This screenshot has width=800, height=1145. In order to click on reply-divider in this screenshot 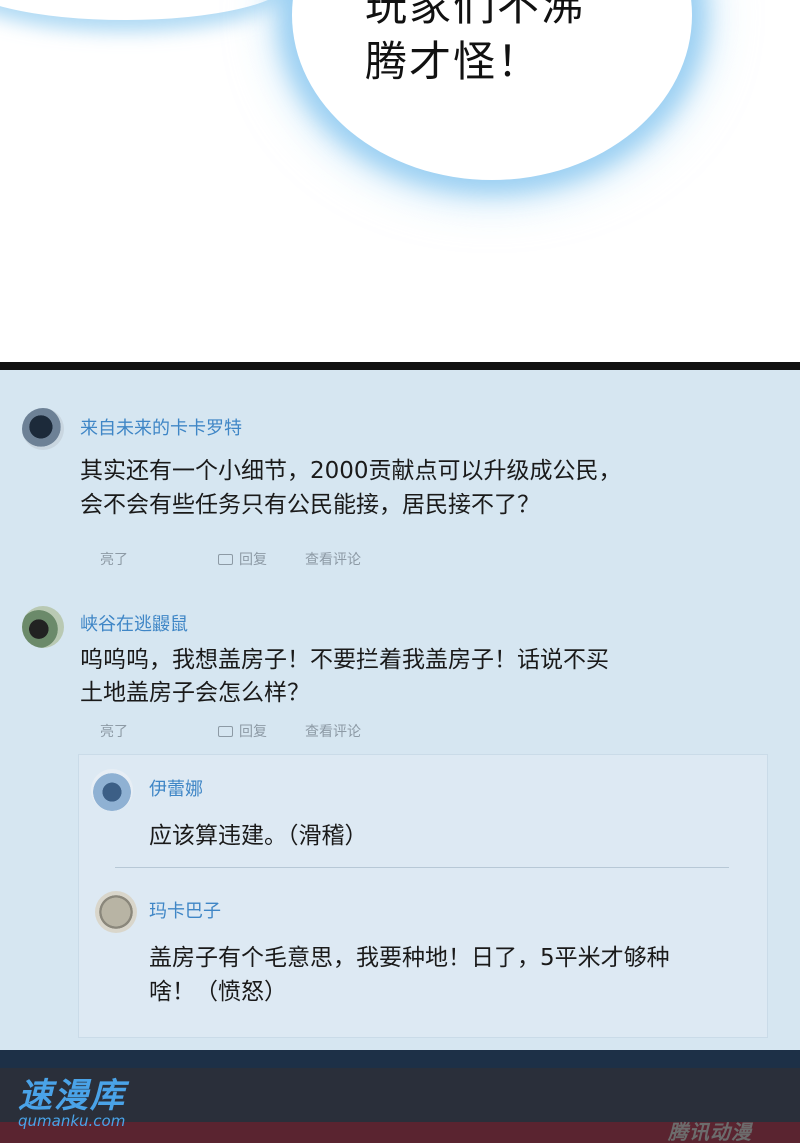, I will do `click(422, 867)`.